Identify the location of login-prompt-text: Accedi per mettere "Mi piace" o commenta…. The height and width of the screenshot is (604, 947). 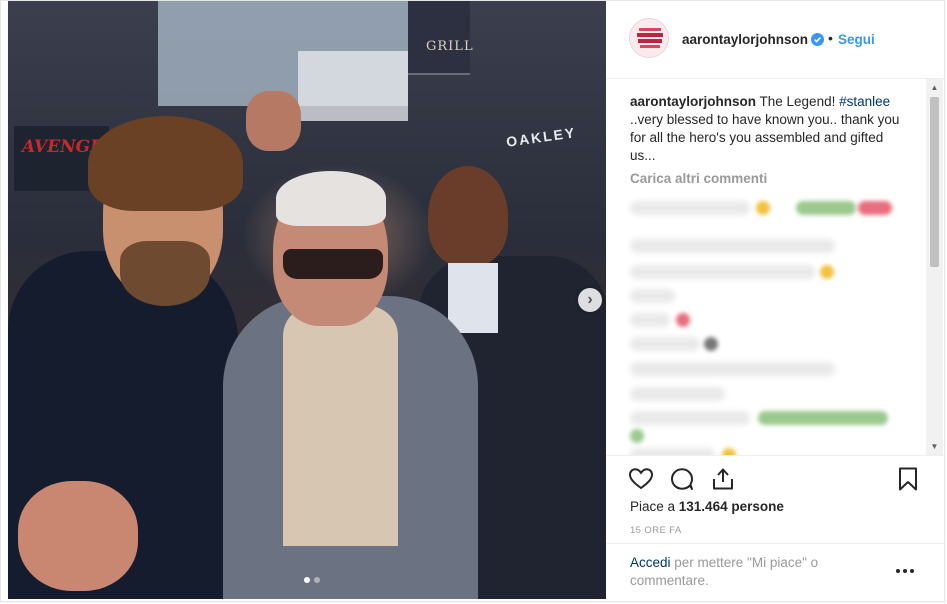
(740, 572).